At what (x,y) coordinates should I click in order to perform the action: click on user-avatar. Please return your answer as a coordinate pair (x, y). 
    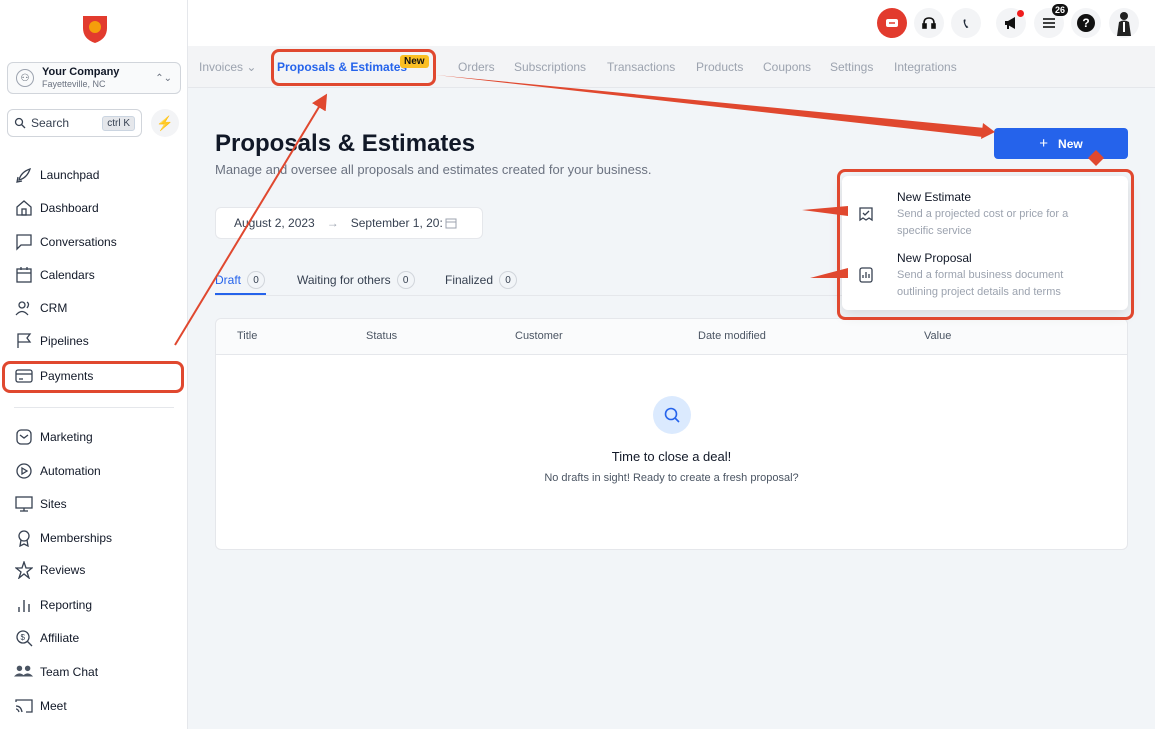
    Looking at the image, I should click on (1124, 23).